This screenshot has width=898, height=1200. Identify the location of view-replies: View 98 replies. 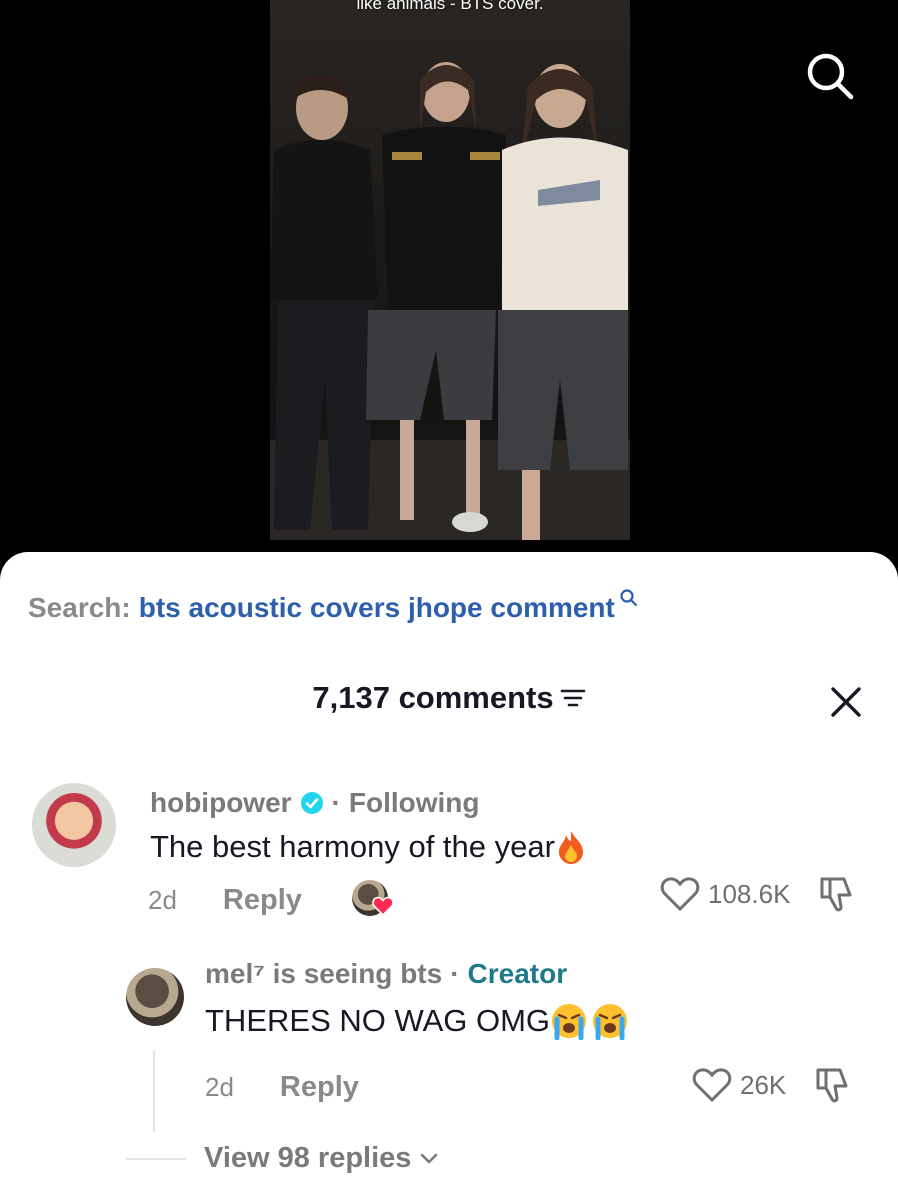
(282, 1158).